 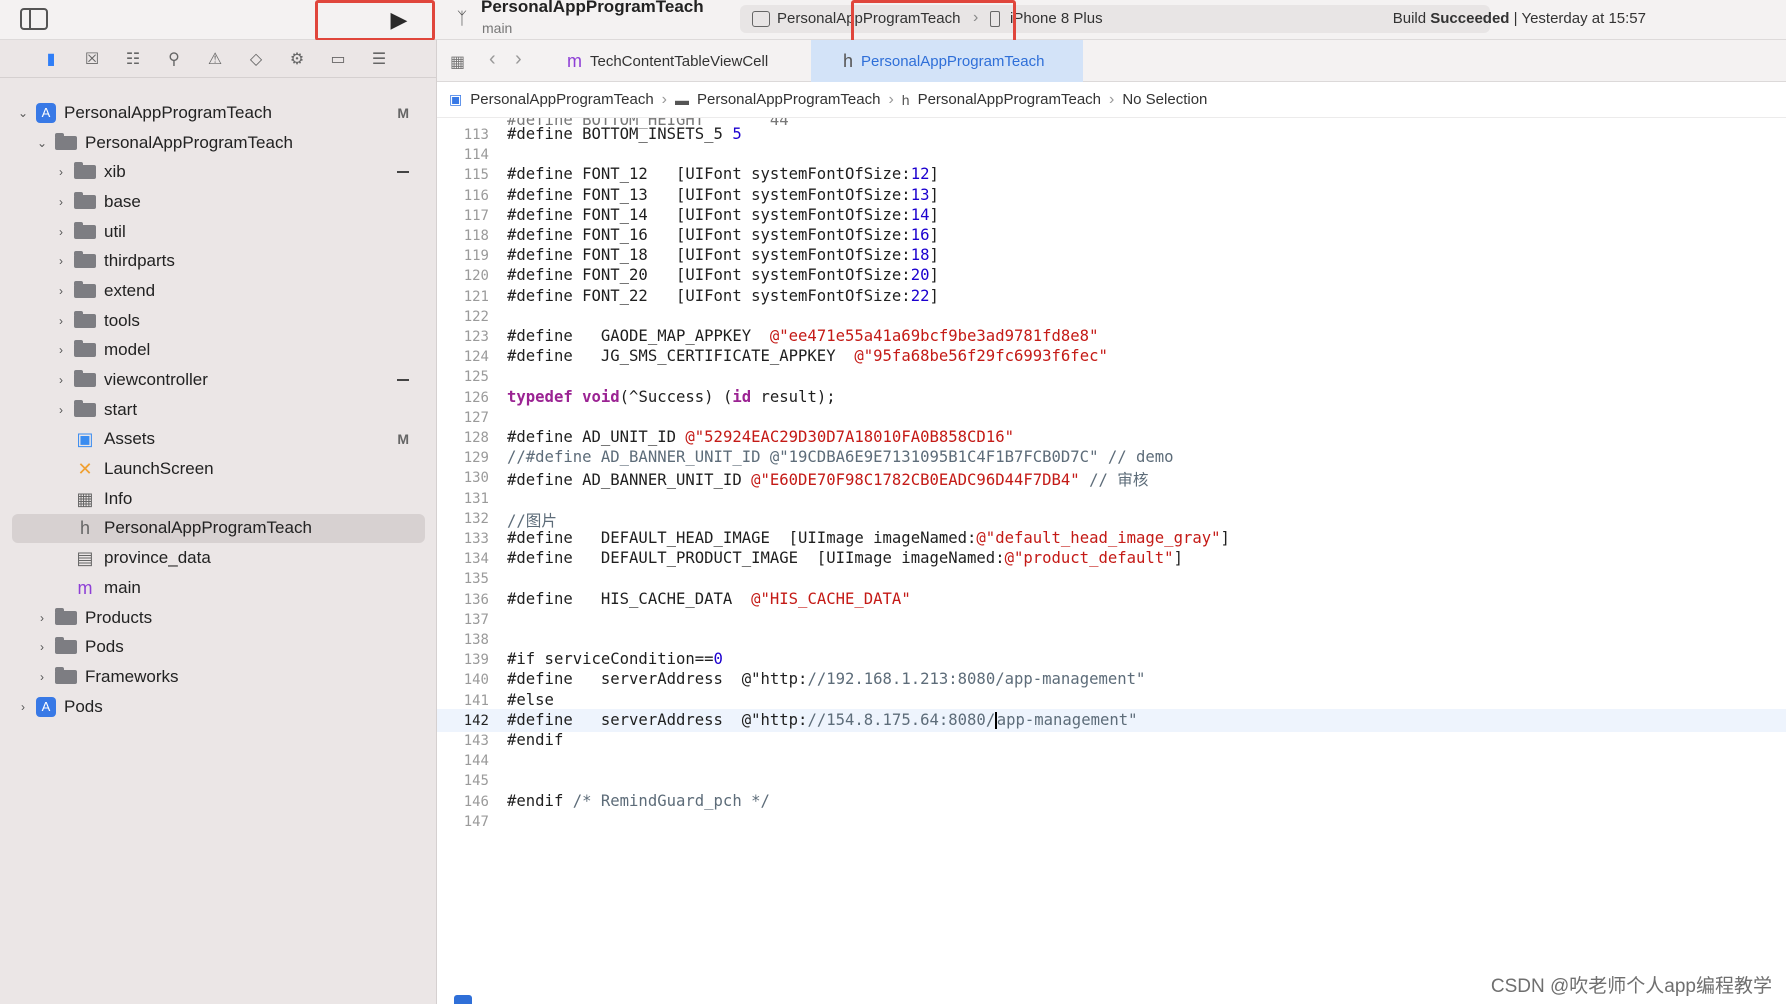 What do you see at coordinates (638, 801) in the screenshot?
I see `code-line: #endif /* RemindGuard_pch */` at bounding box center [638, 801].